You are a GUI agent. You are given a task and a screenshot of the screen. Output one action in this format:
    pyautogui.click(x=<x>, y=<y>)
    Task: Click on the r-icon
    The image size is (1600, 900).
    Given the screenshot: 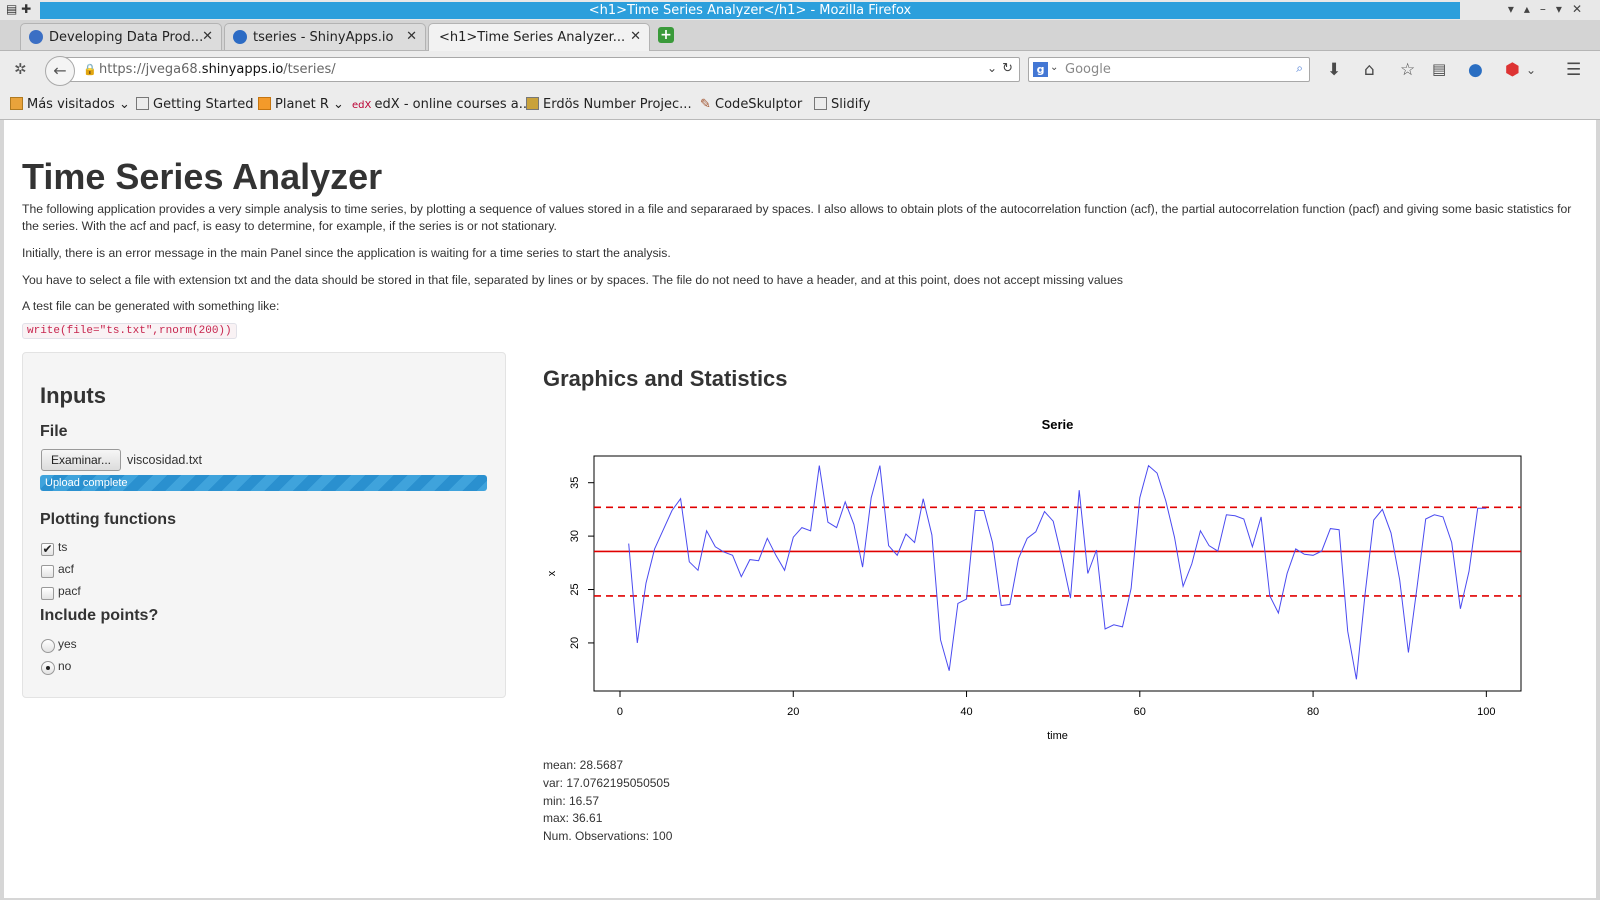 What is the action you would take?
    pyautogui.click(x=240, y=37)
    